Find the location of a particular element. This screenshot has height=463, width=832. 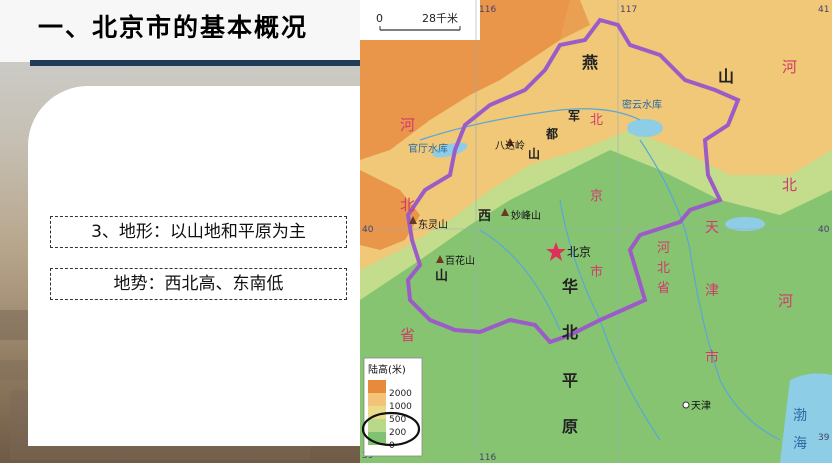

place-miaofengshan: 妙峰山 is located at coordinates (526, 215).